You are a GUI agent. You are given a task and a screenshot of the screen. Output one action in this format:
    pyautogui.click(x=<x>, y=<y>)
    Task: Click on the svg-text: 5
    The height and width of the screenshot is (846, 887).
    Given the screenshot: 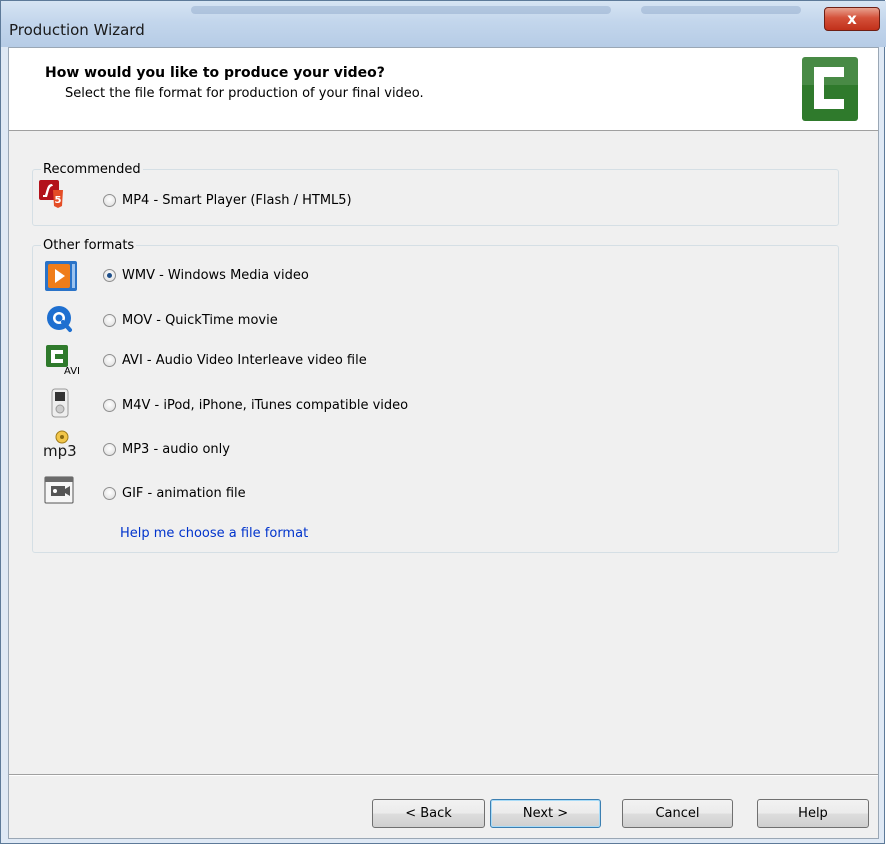 What is the action you would take?
    pyautogui.click(x=58, y=200)
    